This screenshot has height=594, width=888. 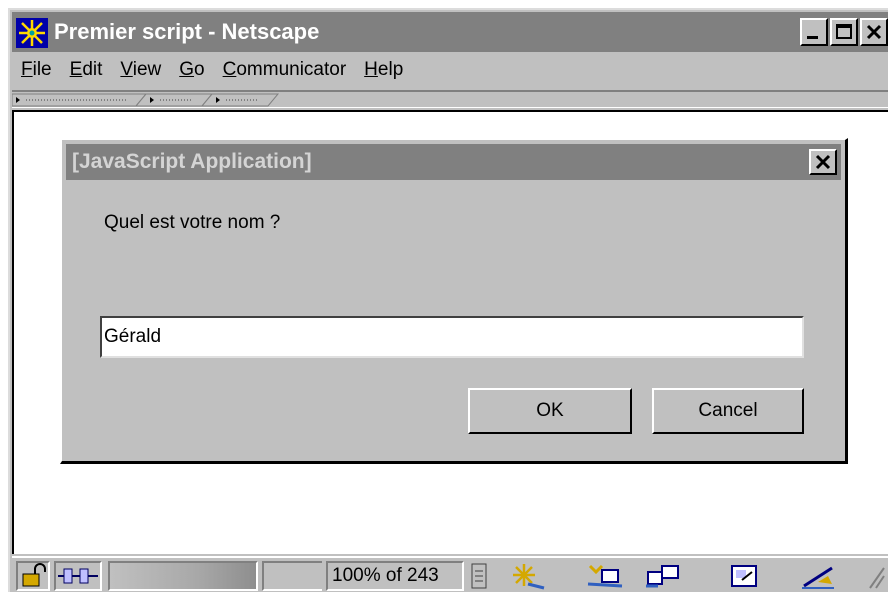 I want to click on netscape-icon, so click(x=32, y=33).